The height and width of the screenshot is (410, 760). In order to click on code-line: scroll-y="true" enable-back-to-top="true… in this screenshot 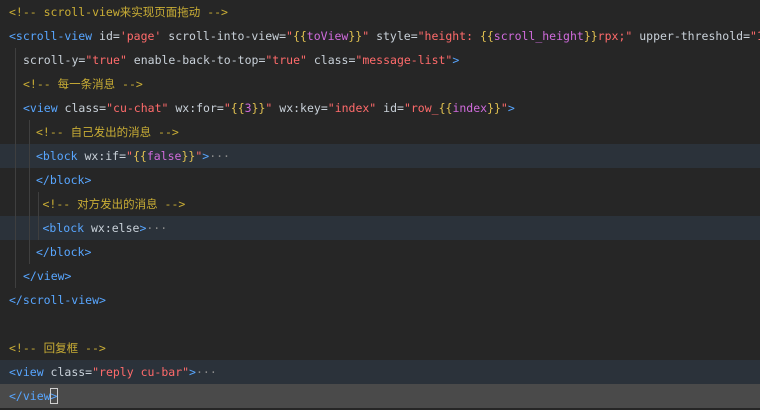, I will do `click(380, 60)`.